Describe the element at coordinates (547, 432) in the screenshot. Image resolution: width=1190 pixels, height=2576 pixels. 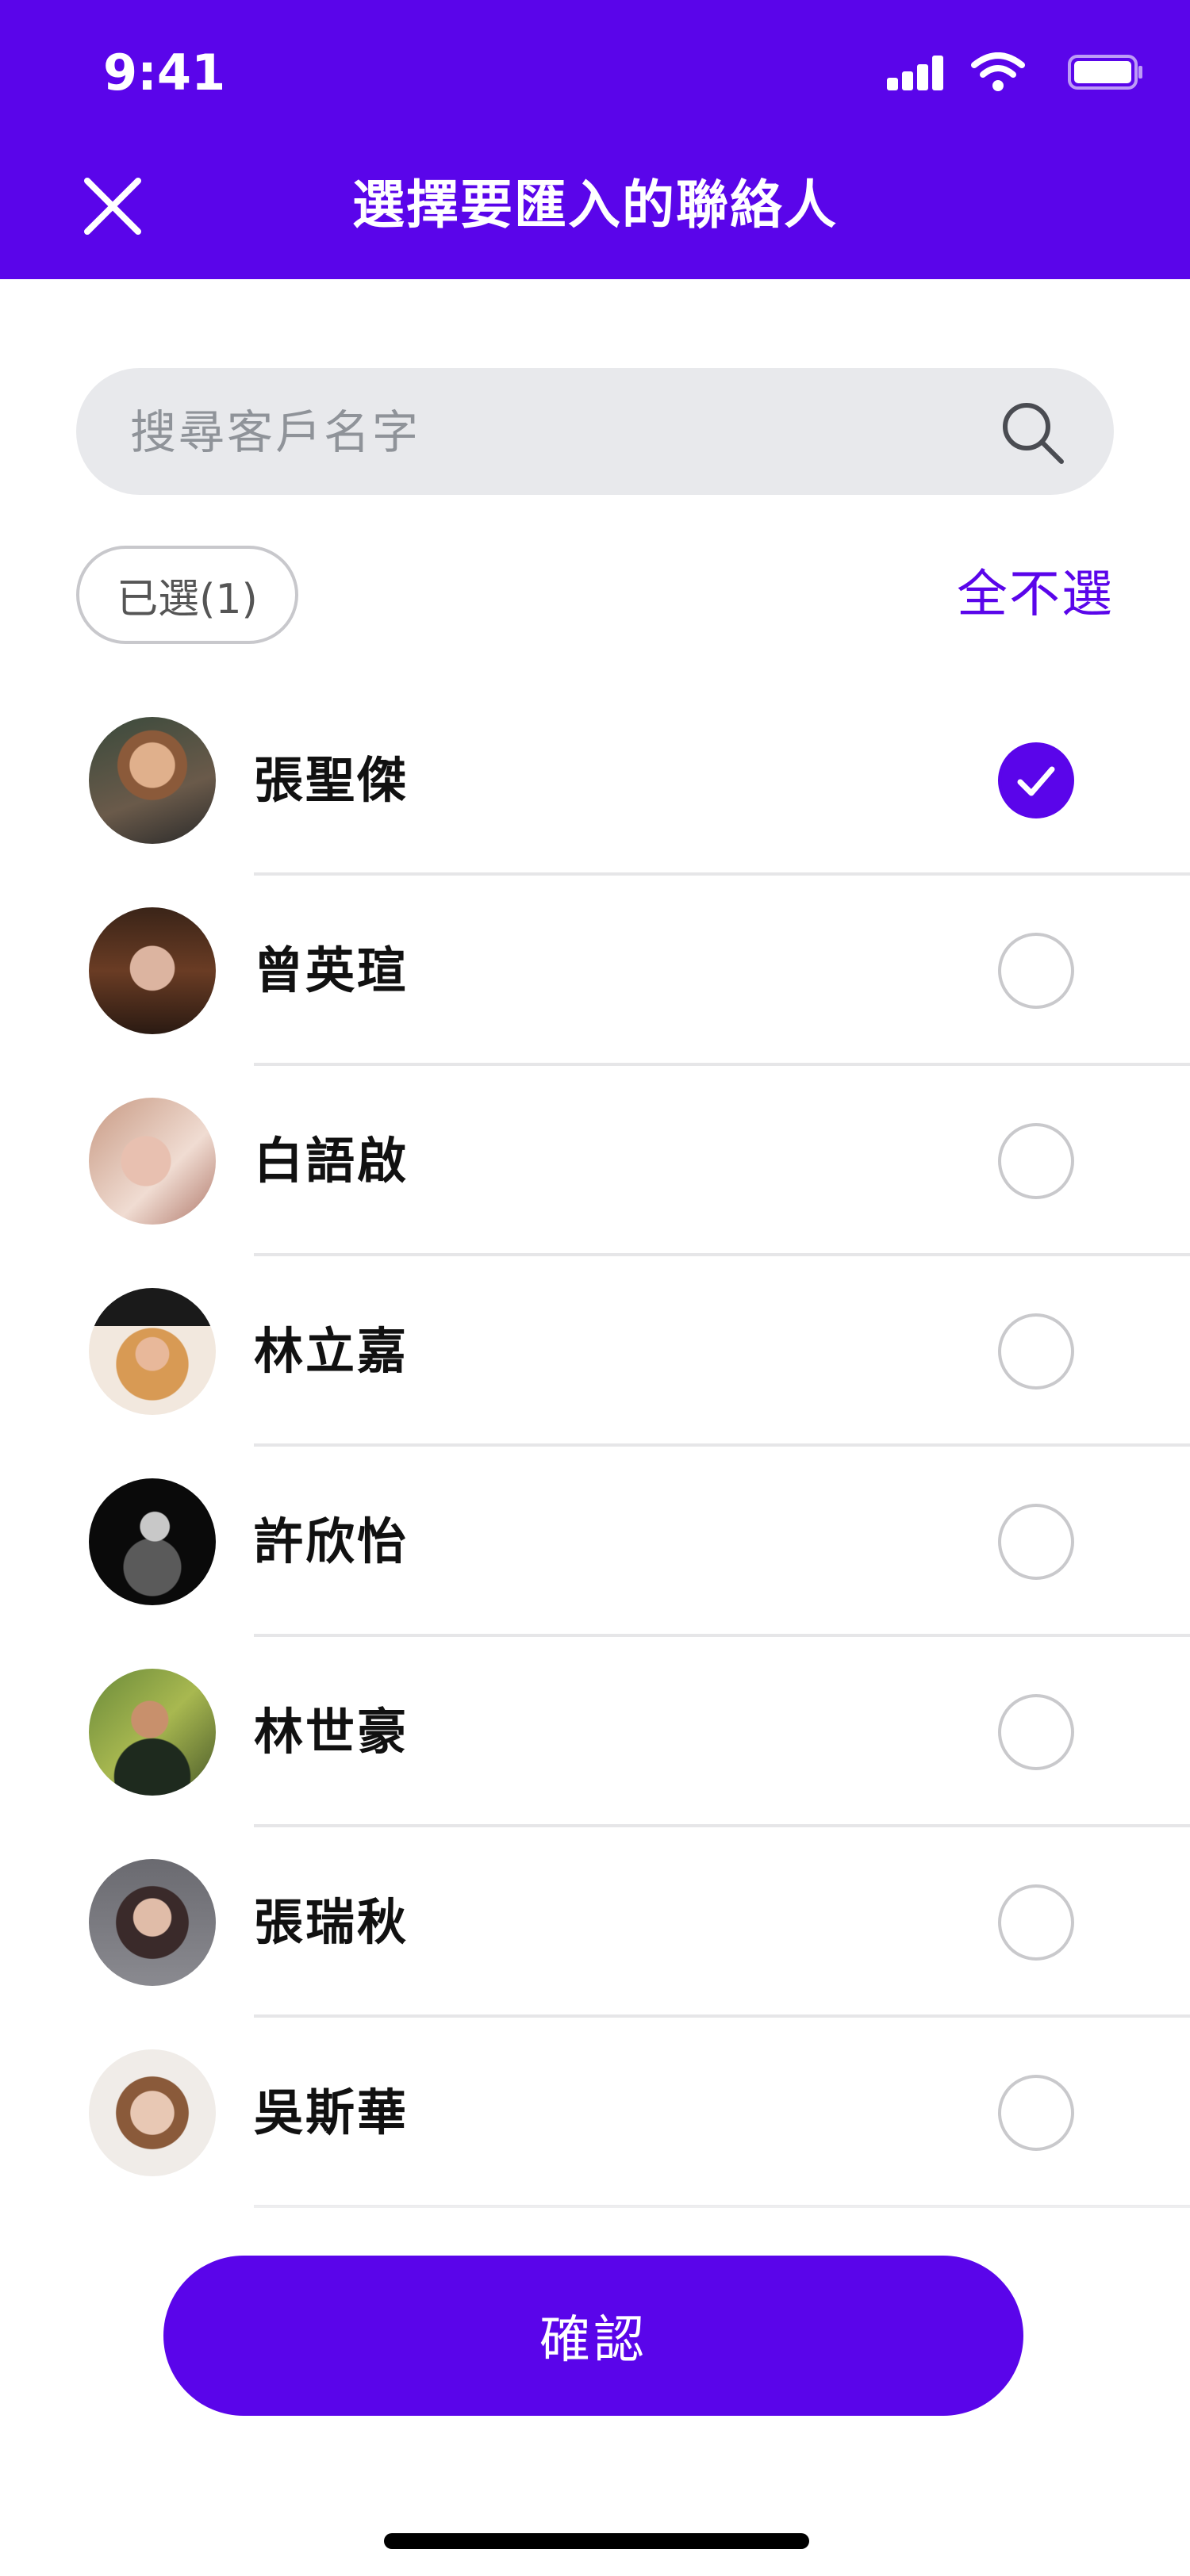
I see `search-input` at that location.